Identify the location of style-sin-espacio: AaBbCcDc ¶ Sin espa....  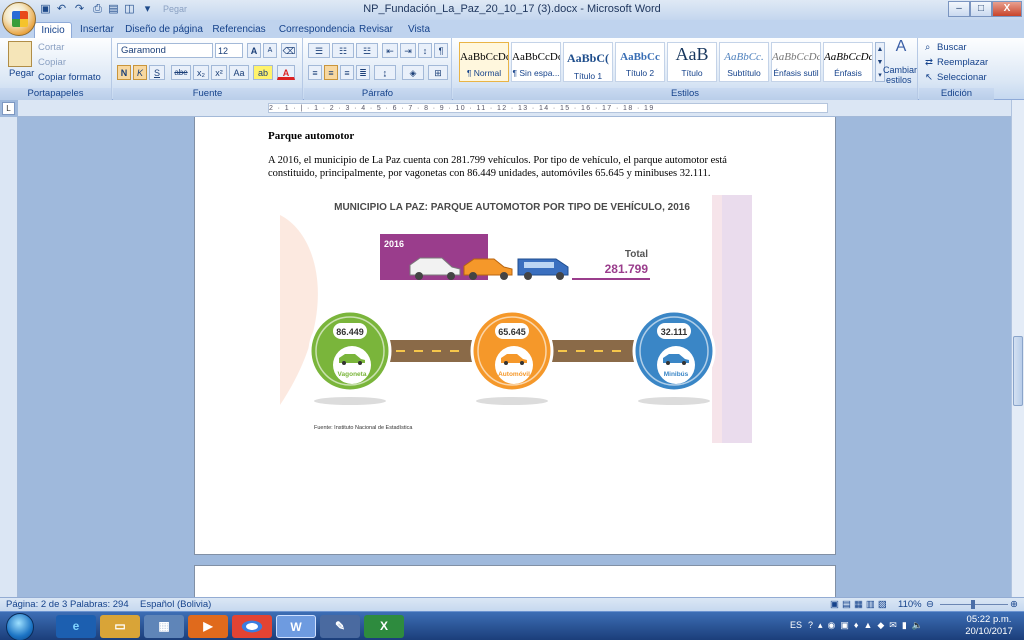
(536, 62).